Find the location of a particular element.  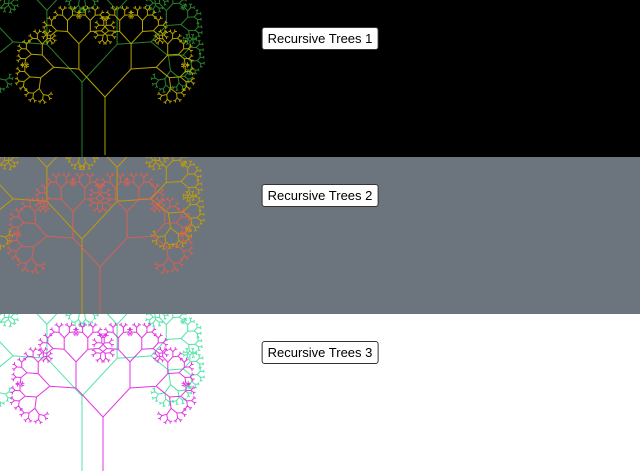

recursive-trees-2-button: Recursive Trees 2 is located at coordinates (320, 195).